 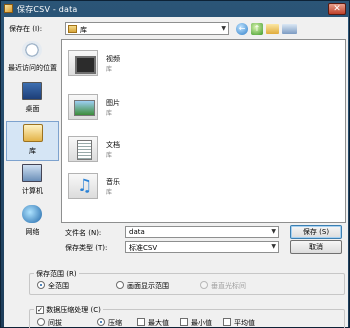 I want to click on cancel-button: 取消, so click(x=316, y=247).